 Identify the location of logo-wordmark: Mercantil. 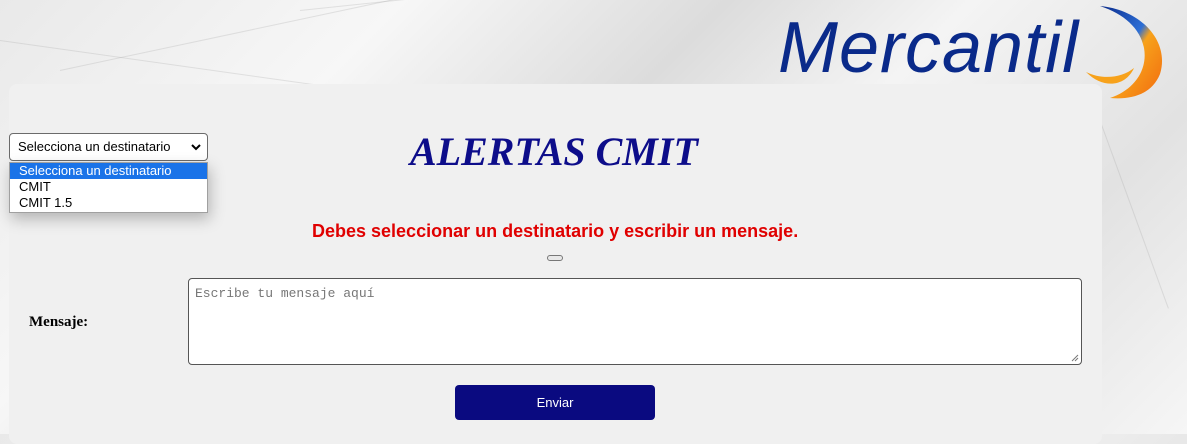
(929, 48).